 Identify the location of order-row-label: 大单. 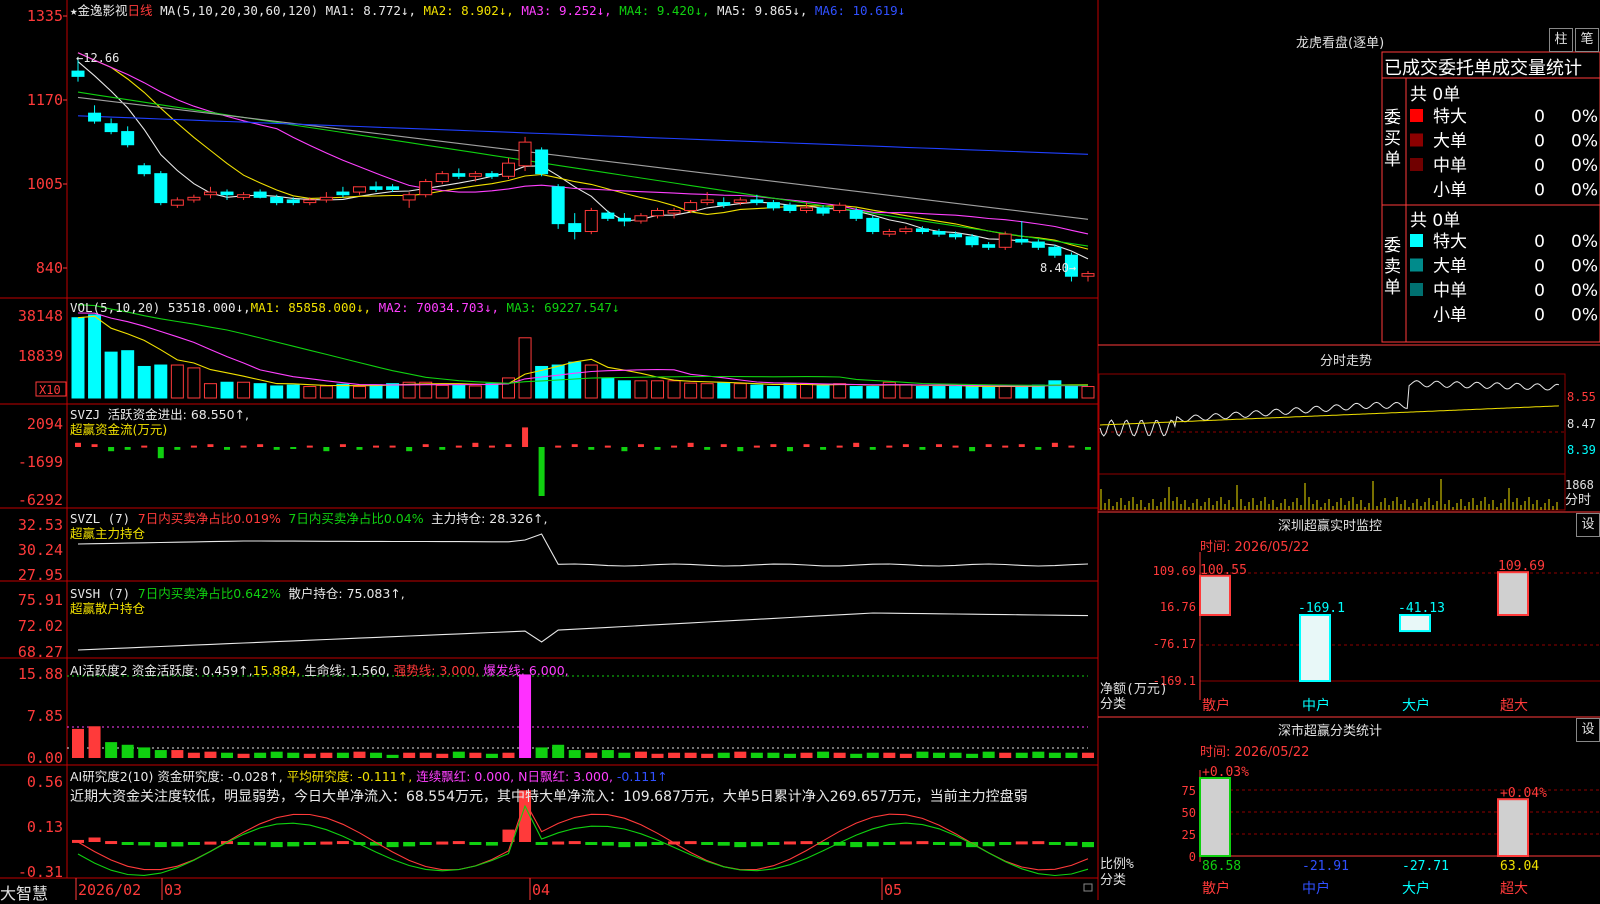
(1450, 142).